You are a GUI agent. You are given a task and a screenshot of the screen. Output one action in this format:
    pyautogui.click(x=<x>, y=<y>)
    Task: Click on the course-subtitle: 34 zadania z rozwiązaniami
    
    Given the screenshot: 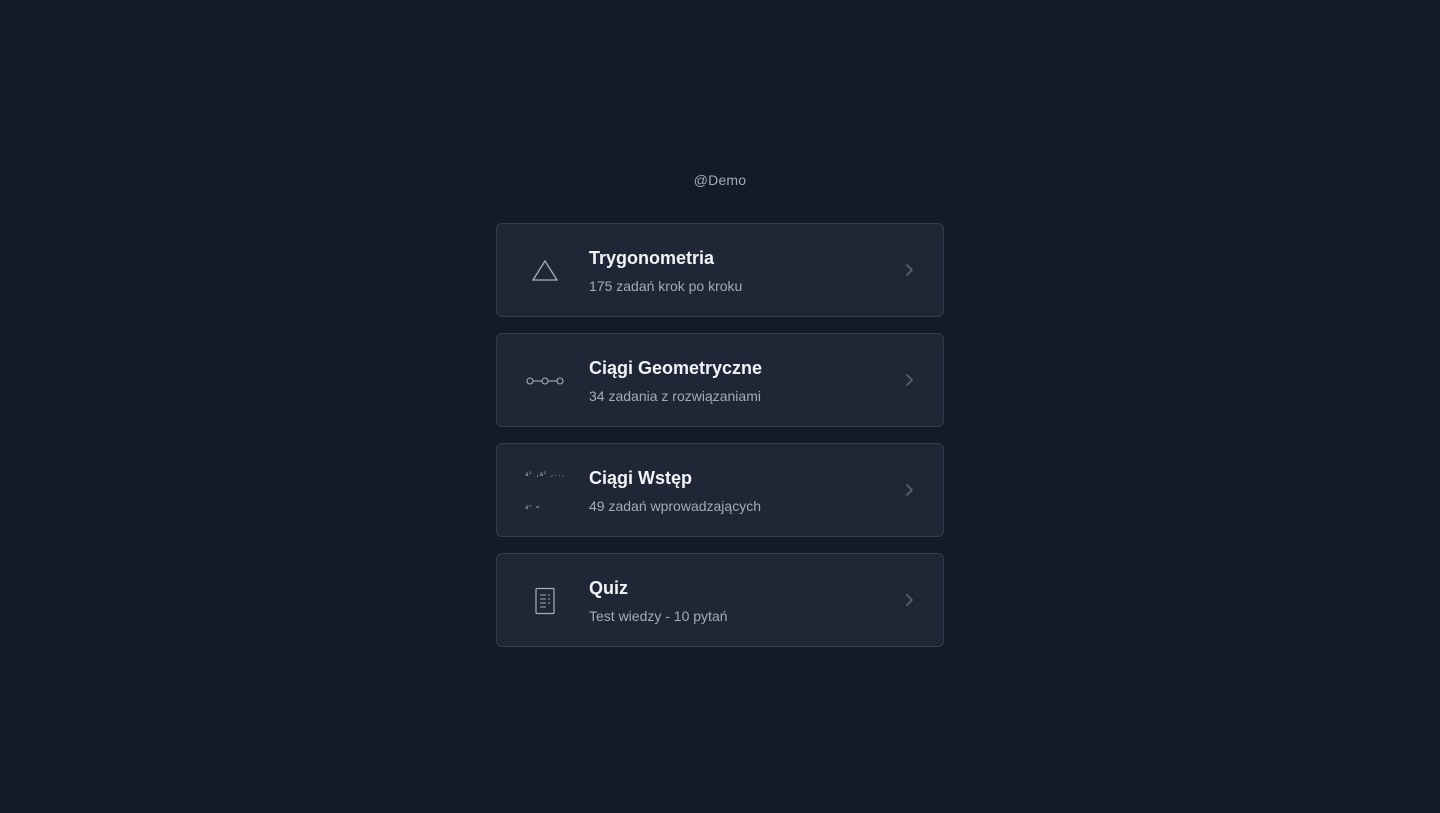 What is the action you would take?
    pyautogui.click(x=675, y=396)
    